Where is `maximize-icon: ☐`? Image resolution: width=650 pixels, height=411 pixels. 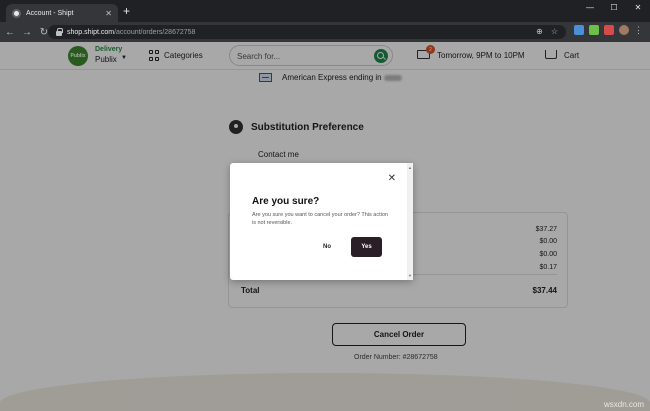
maximize-icon: ☐ is located at coordinates (614, 7).